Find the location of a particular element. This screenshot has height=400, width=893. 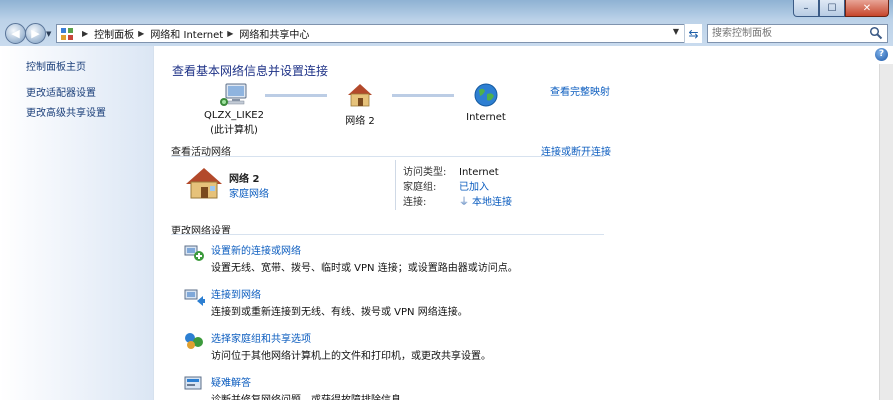

homegroup-row: 家庭组: 已加入 is located at coordinates (446, 185).